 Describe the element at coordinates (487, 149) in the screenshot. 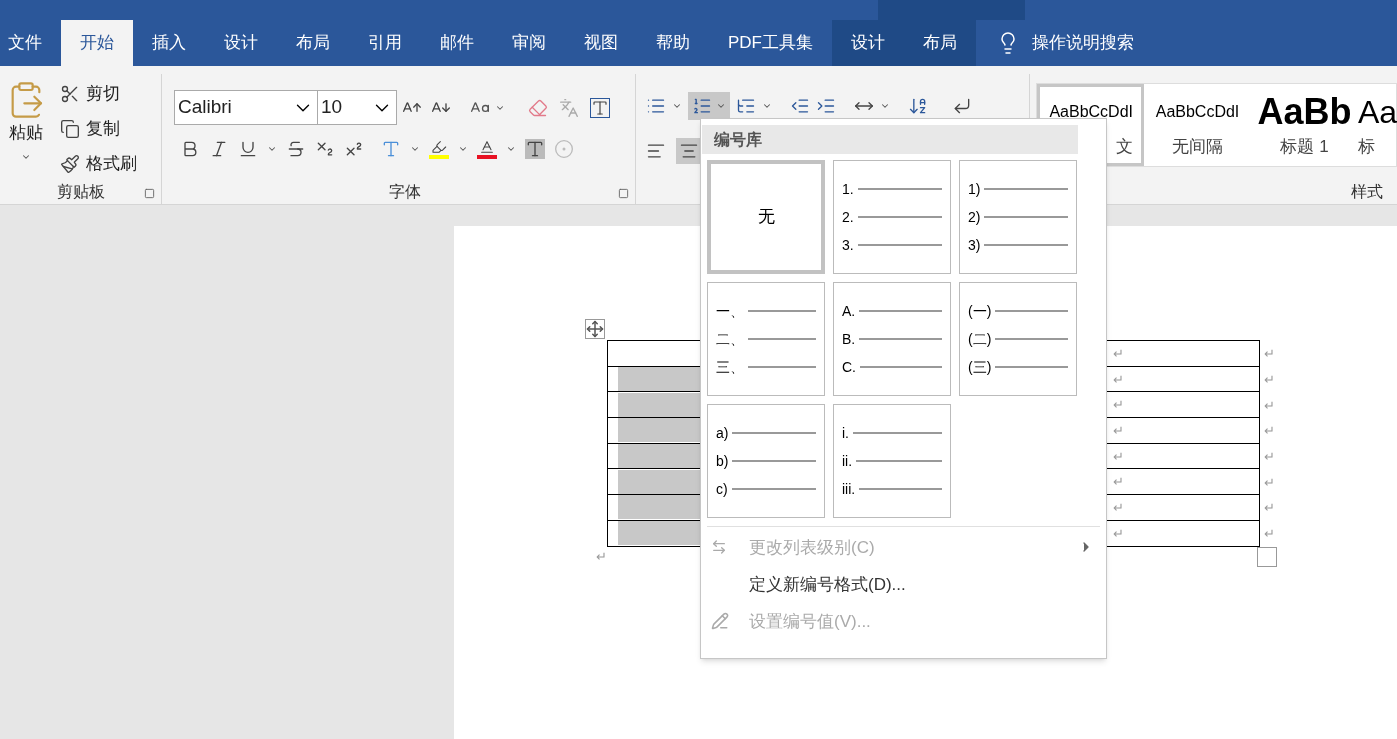

I see `font-color-icon` at that location.